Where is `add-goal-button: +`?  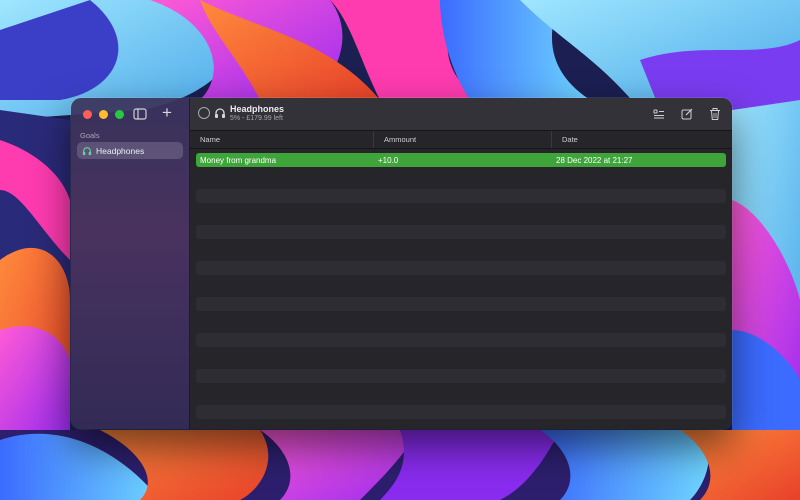 add-goal-button: + is located at coordinates (167, 113).